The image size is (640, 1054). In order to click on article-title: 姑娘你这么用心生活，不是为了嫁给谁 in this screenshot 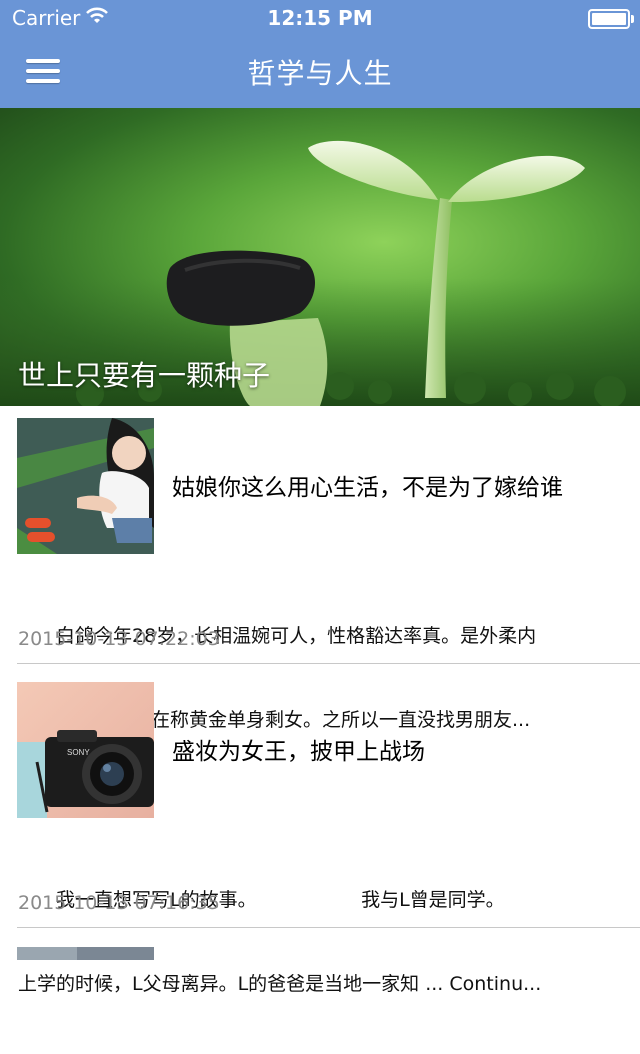, I will do `click(367, 488)`.